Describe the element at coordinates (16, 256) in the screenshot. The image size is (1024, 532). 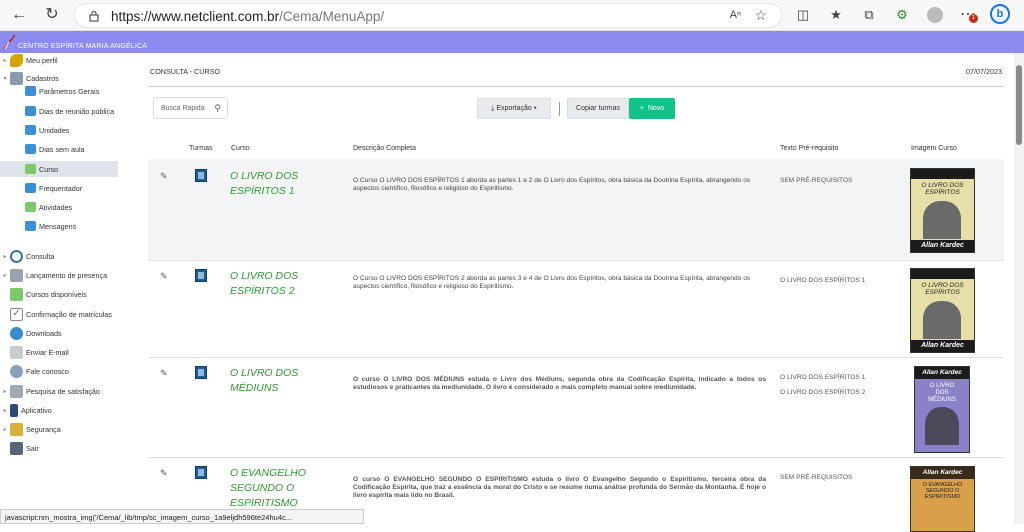
I see `magnifier-icon` at that location.